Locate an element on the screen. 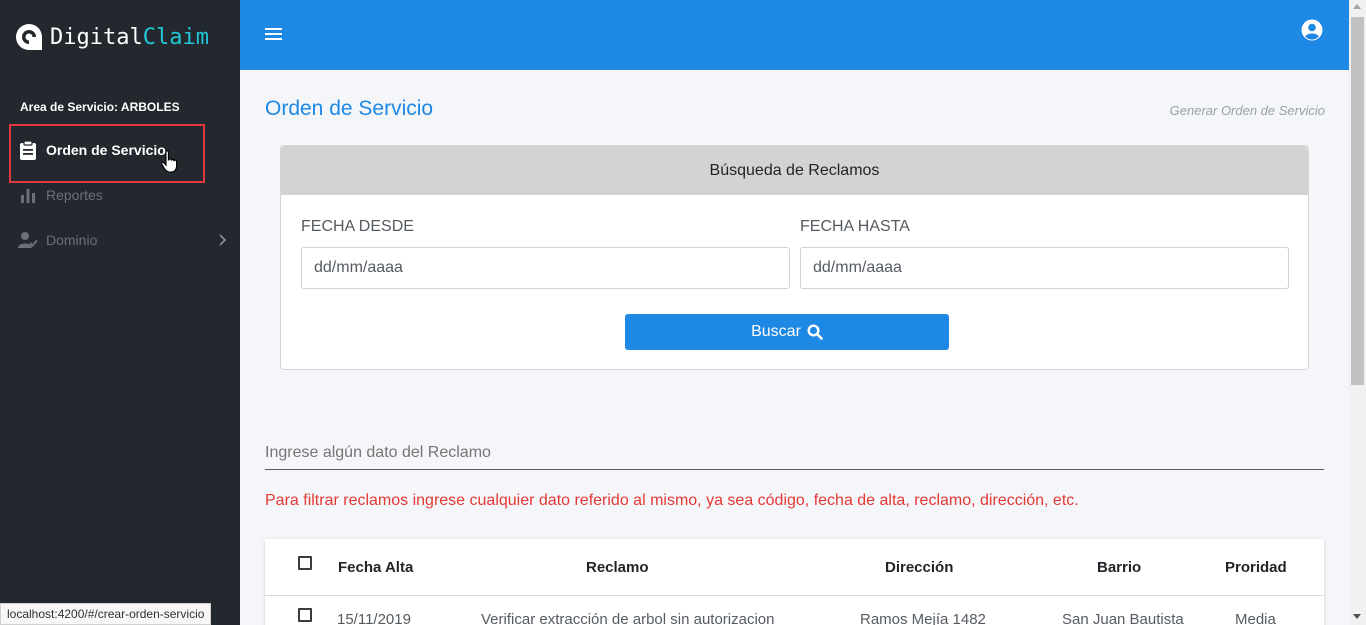  logo-text-cyan: Claim is located at coordinates (175, 37).